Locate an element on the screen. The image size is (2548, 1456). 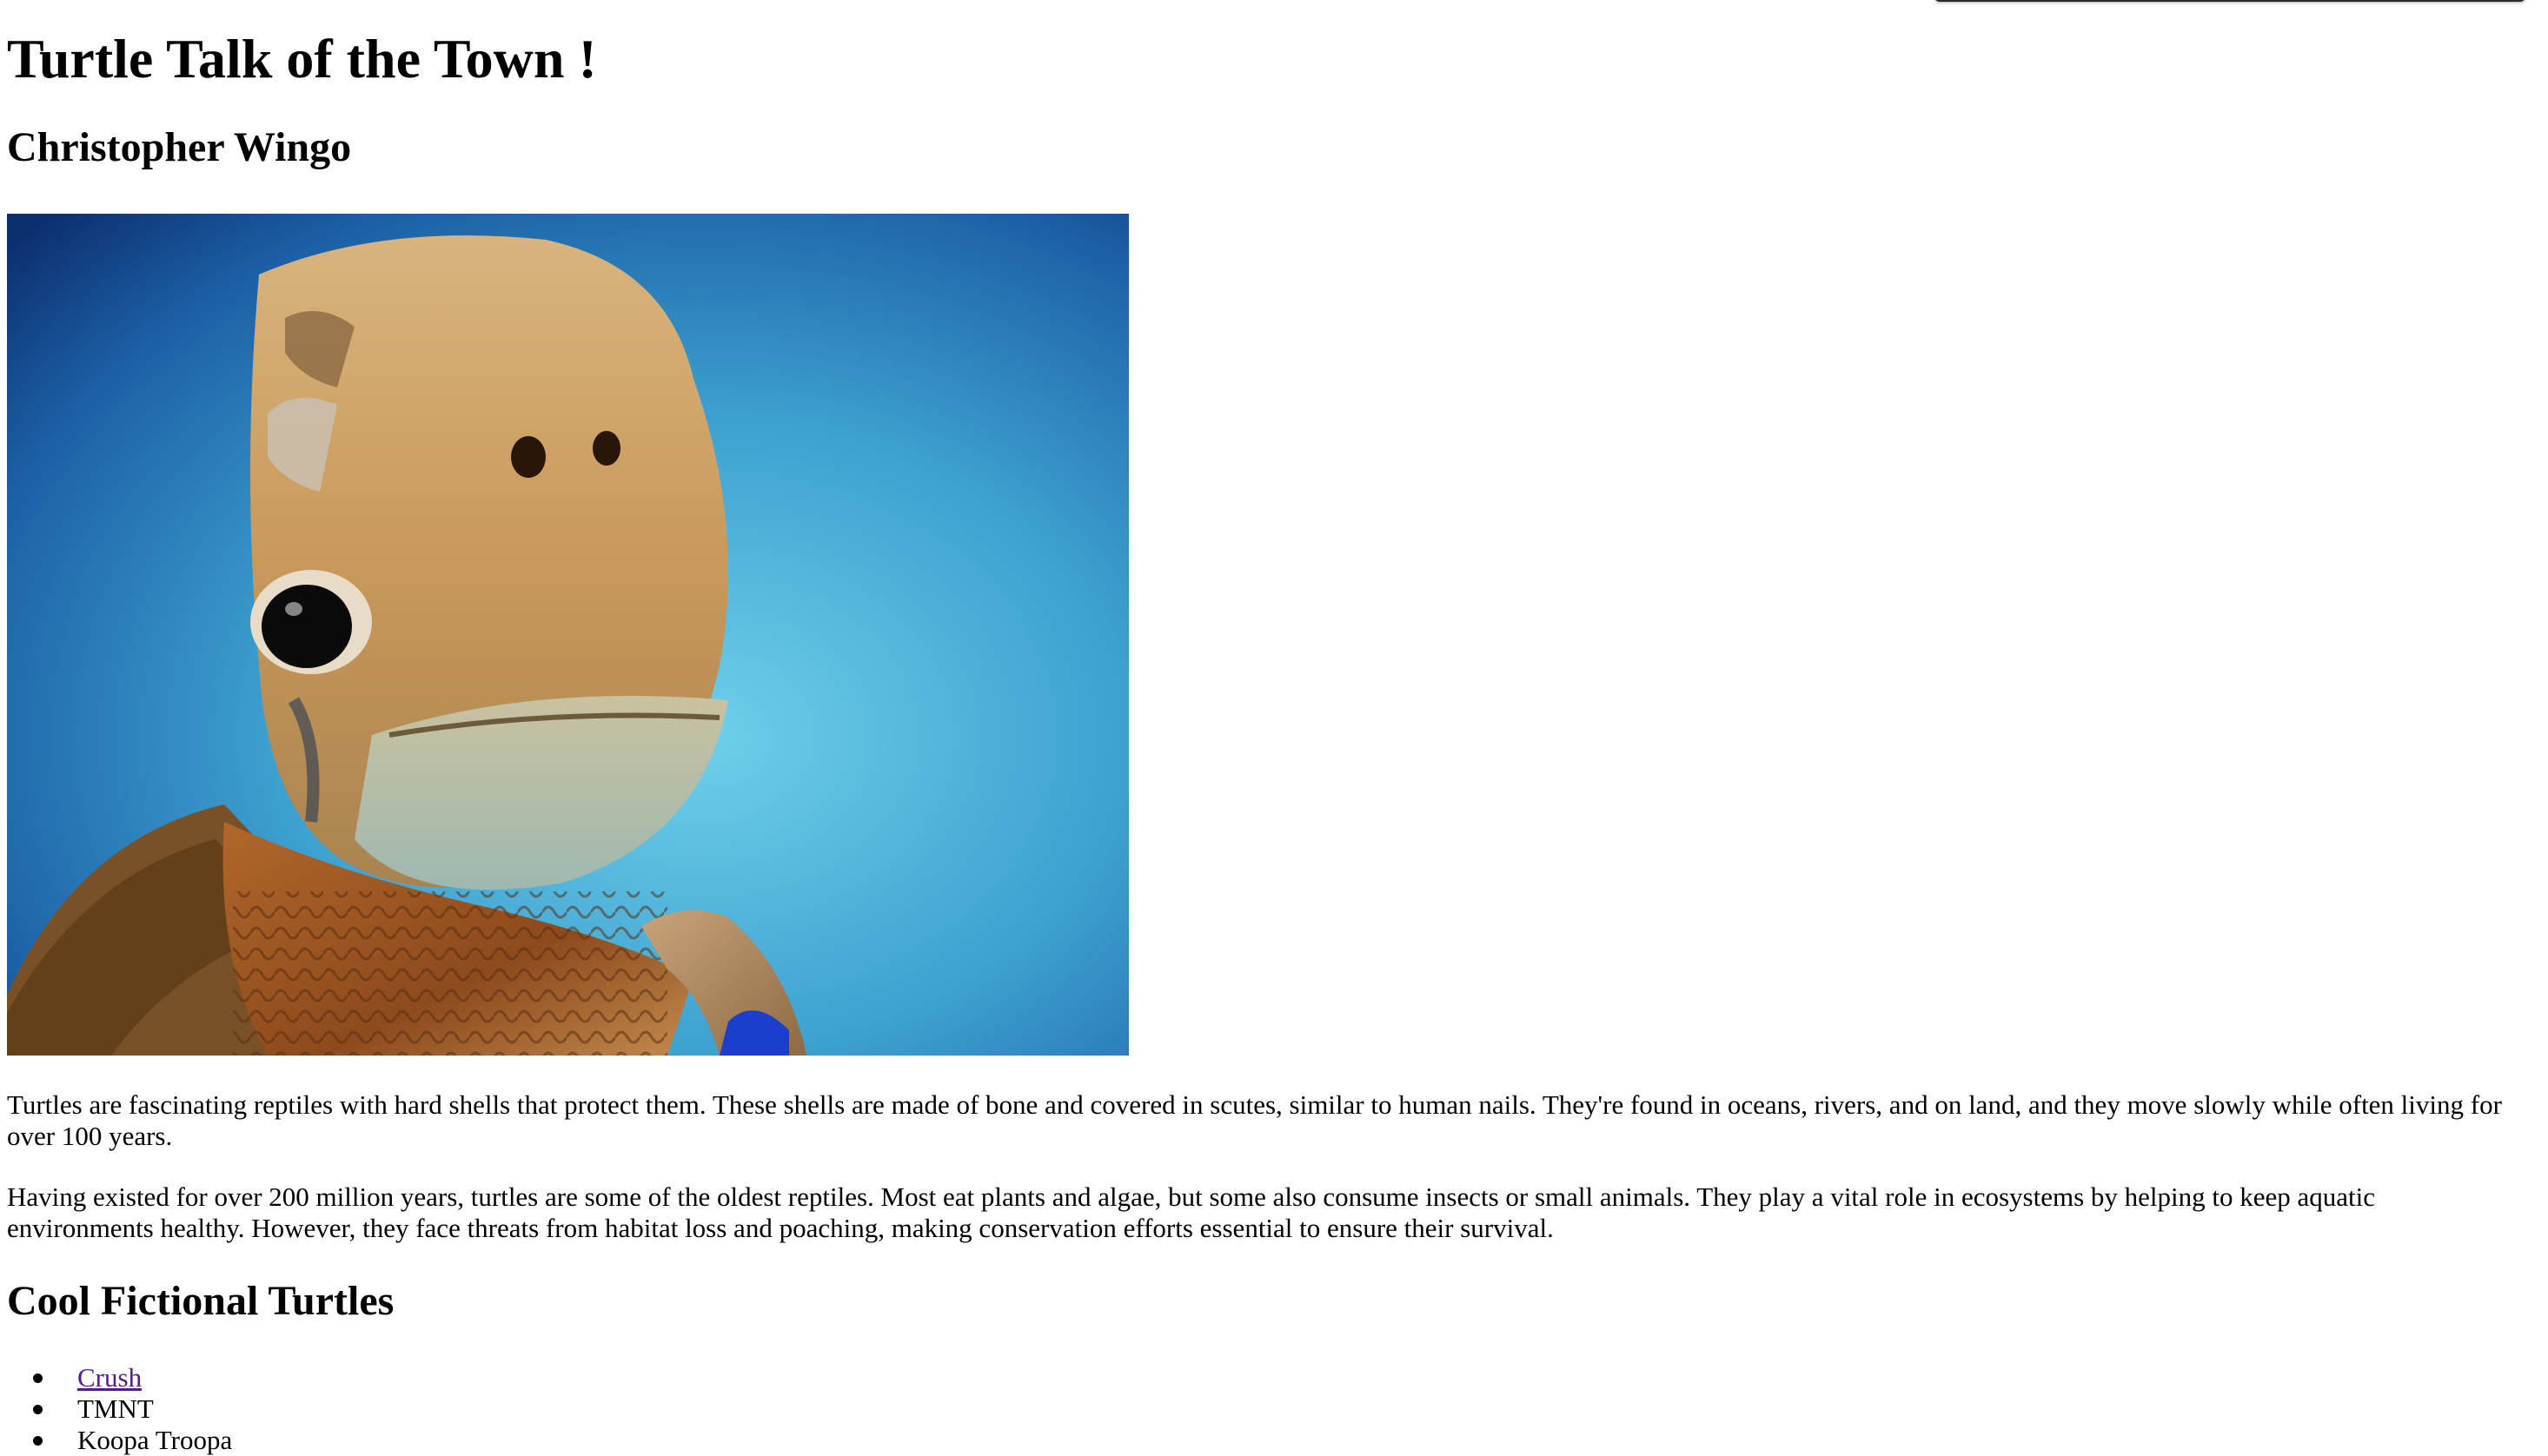
list-item: Crush is located at coordinates (120, 1377).